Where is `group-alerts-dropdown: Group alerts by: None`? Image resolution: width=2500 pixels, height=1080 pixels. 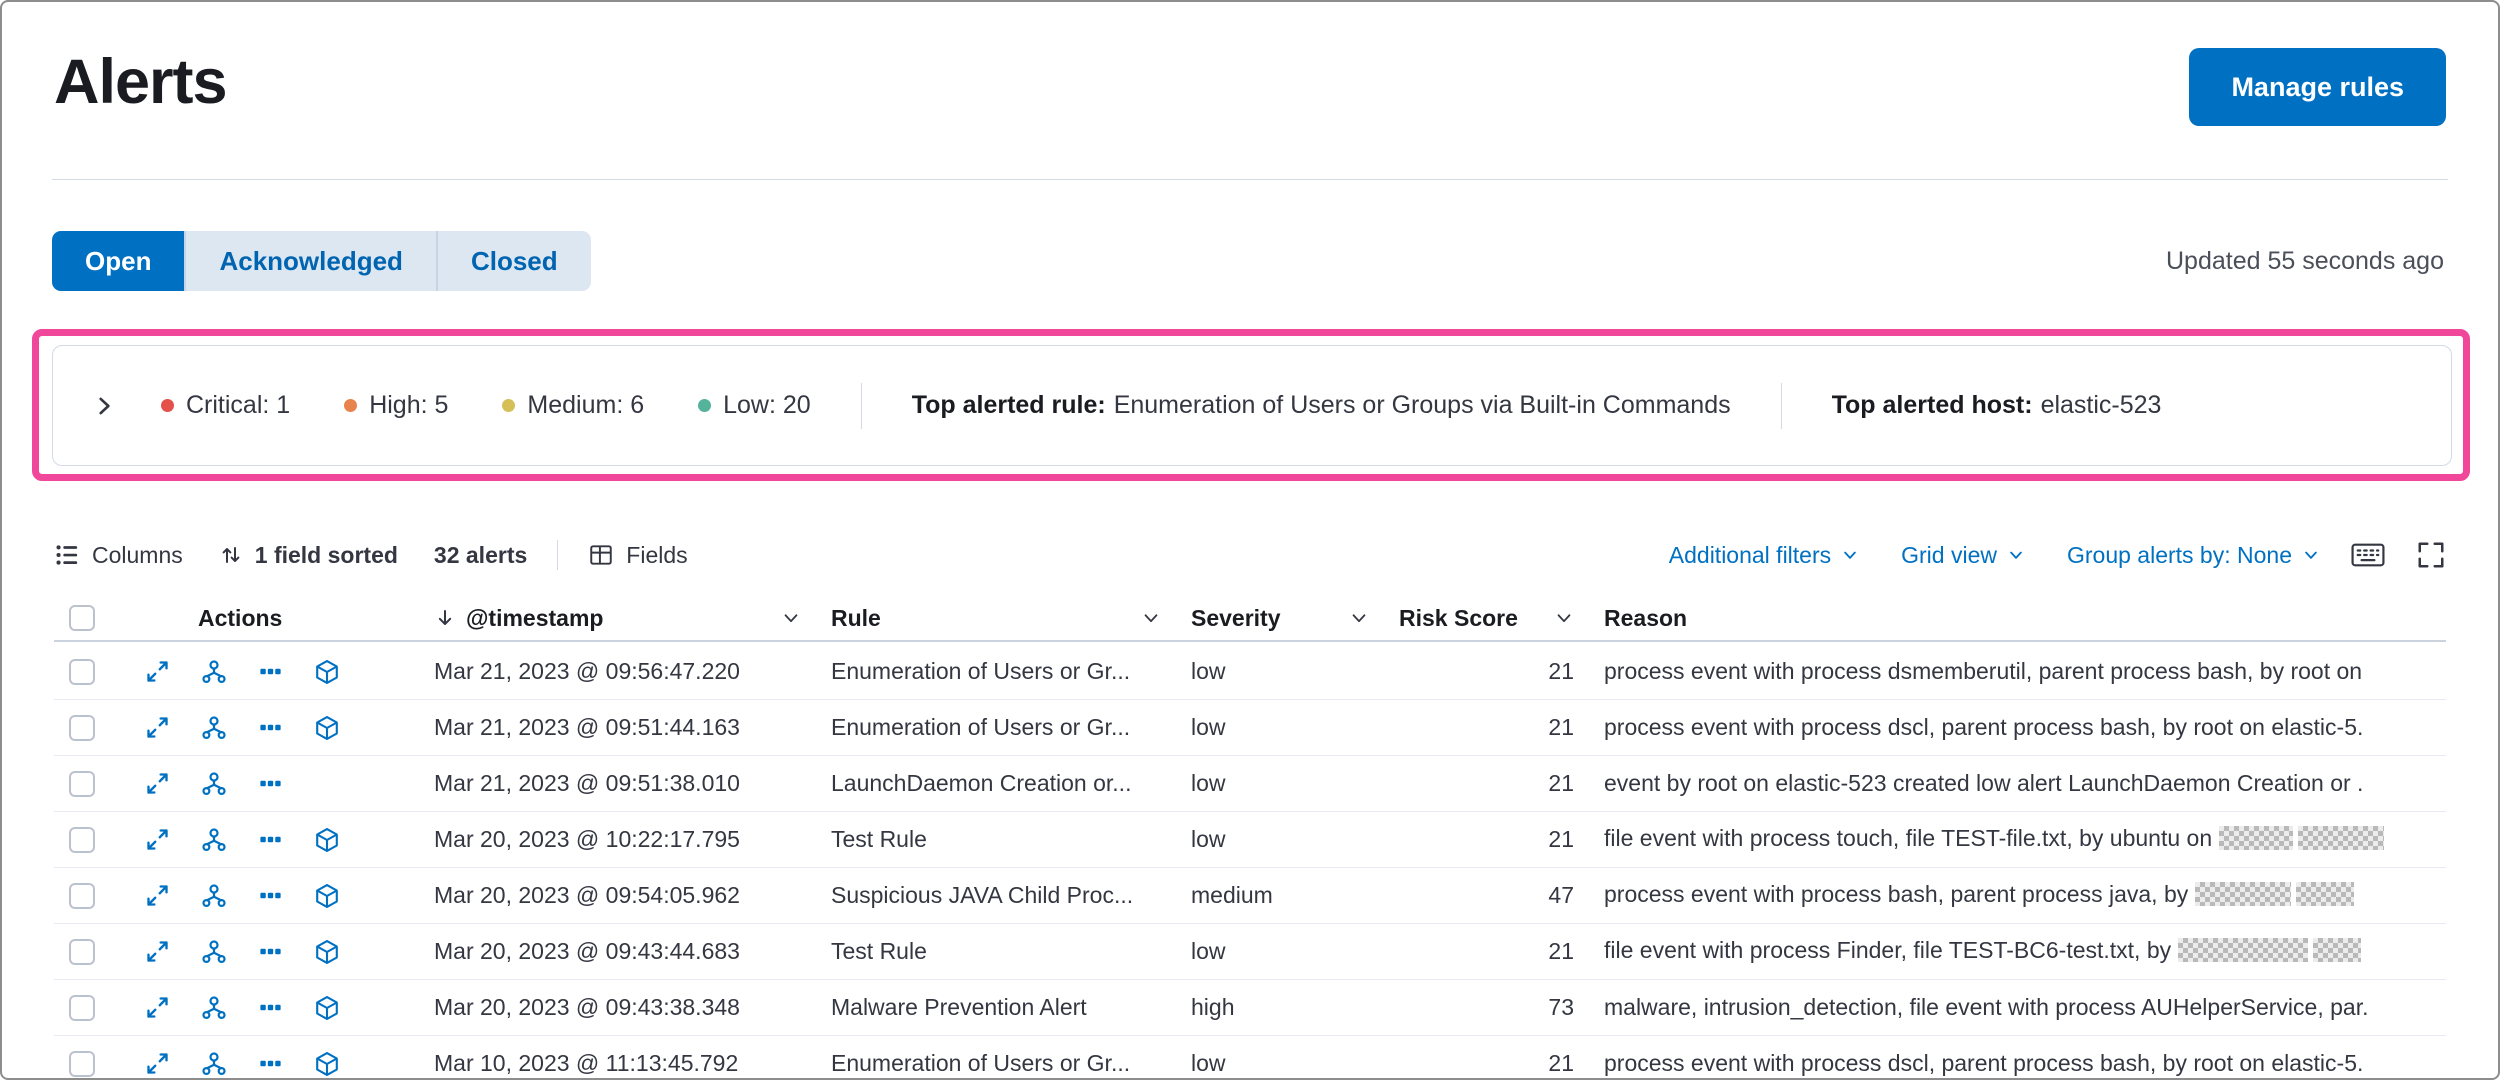
group-alerts-dropdown: Group alerts by: None is located at coordinates (2193, 555).